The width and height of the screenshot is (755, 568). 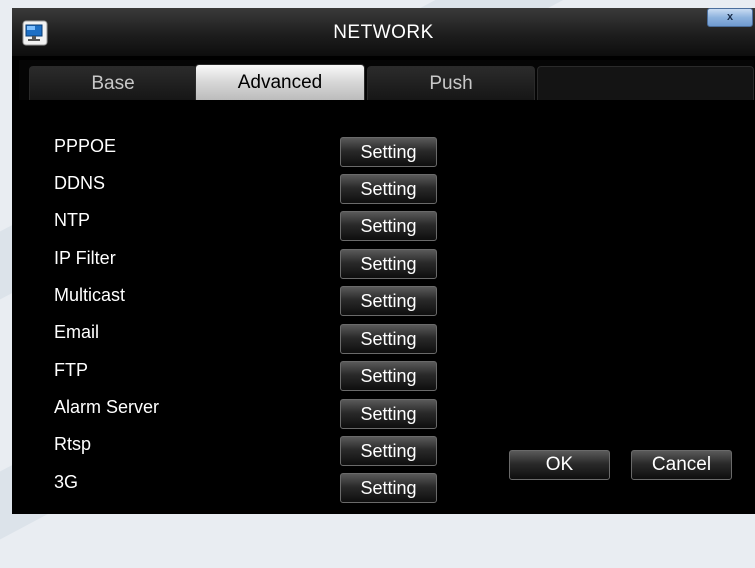 I want to click on multicast-setting-button: Setting, so click(x=388, y=301).